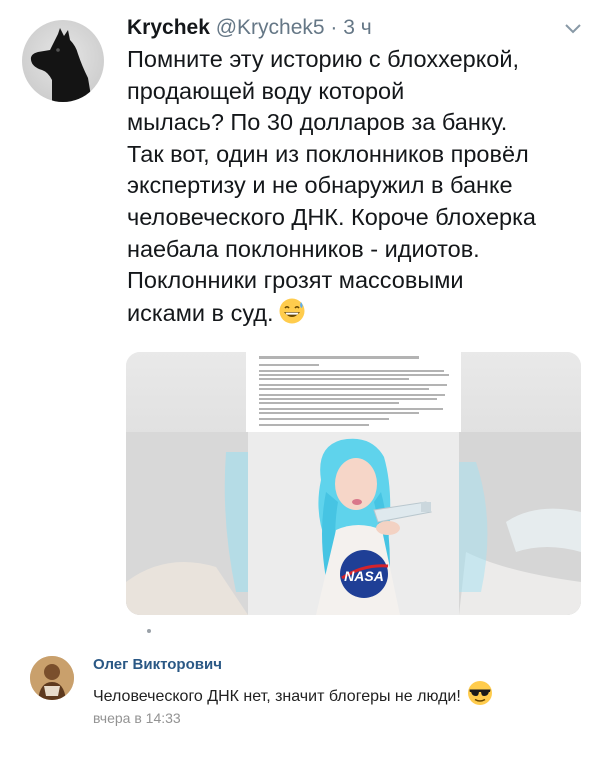 The width and height of the screenshot is (600, 782). I want to click on author-name: Krychek, so click(168, 27).